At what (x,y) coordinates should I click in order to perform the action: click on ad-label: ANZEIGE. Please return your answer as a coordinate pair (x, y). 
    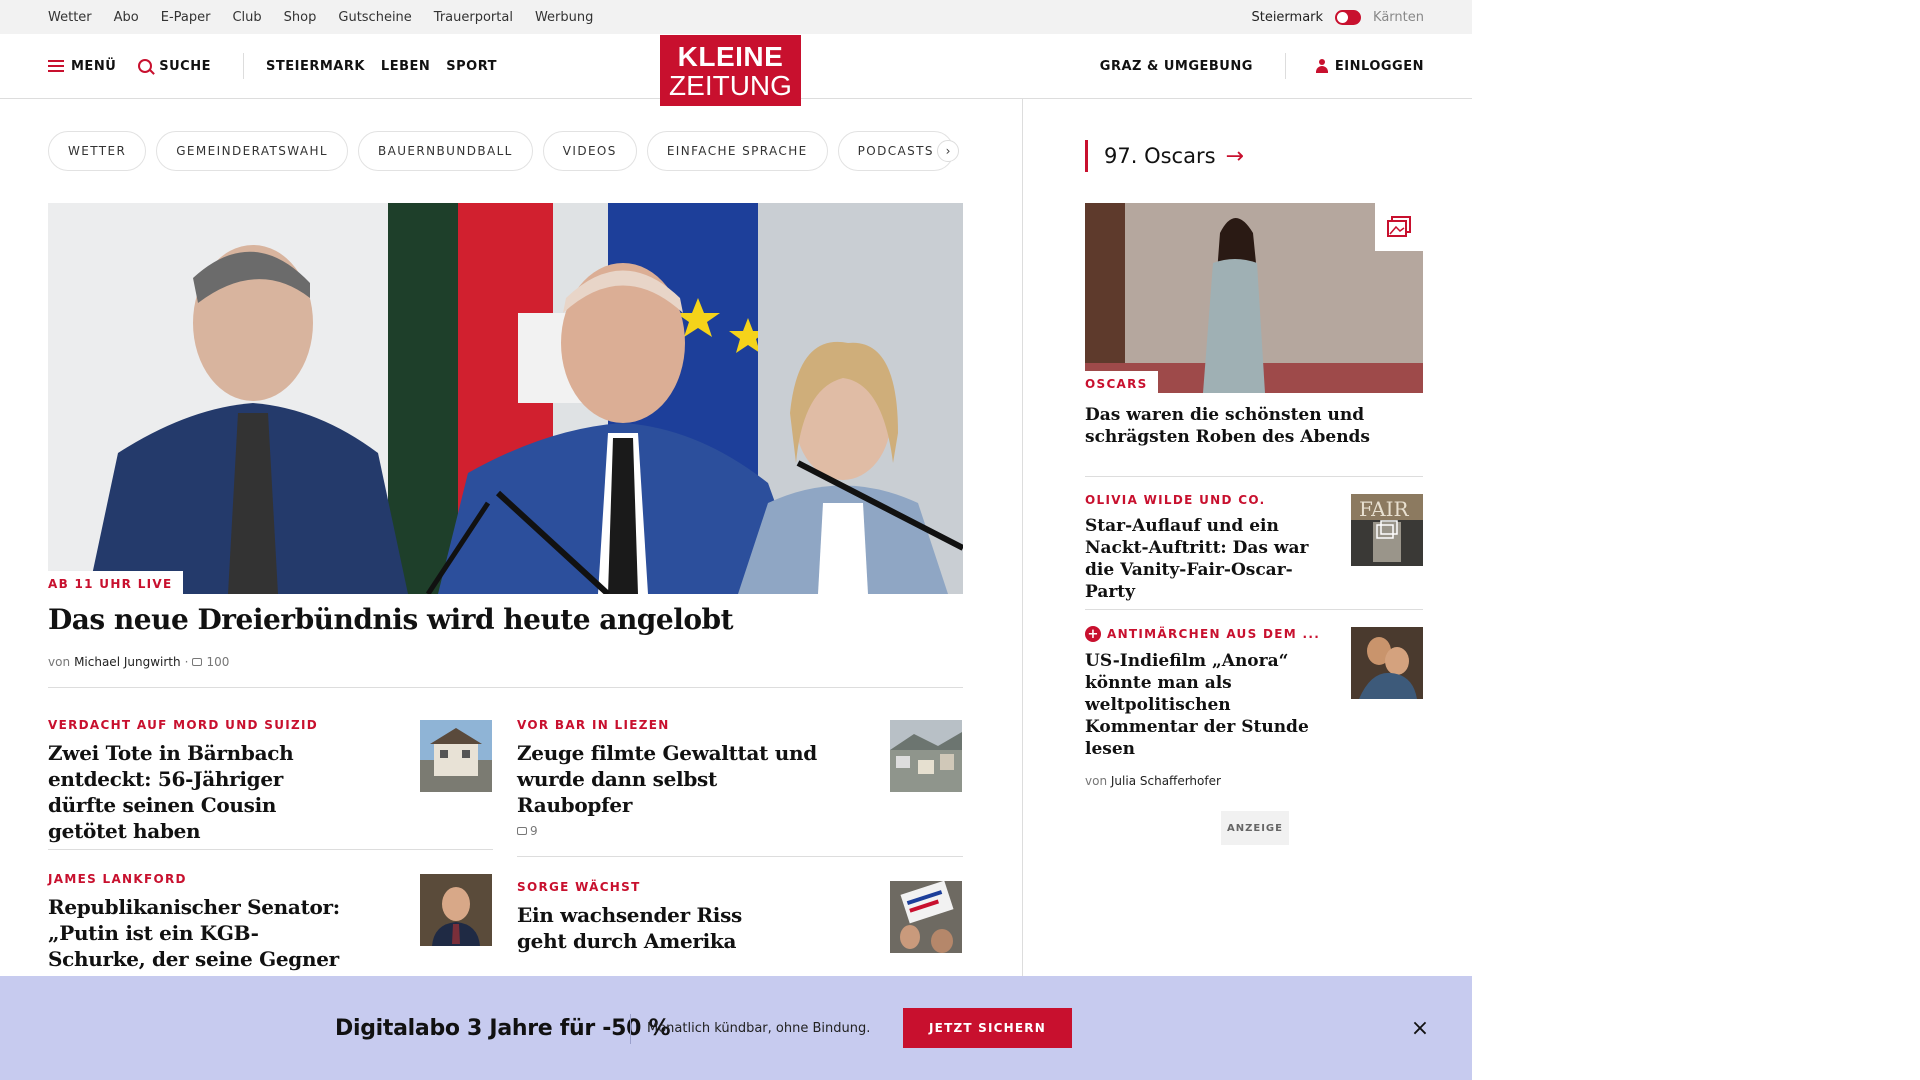
    Looking at the image, I should click on (1255, 828).